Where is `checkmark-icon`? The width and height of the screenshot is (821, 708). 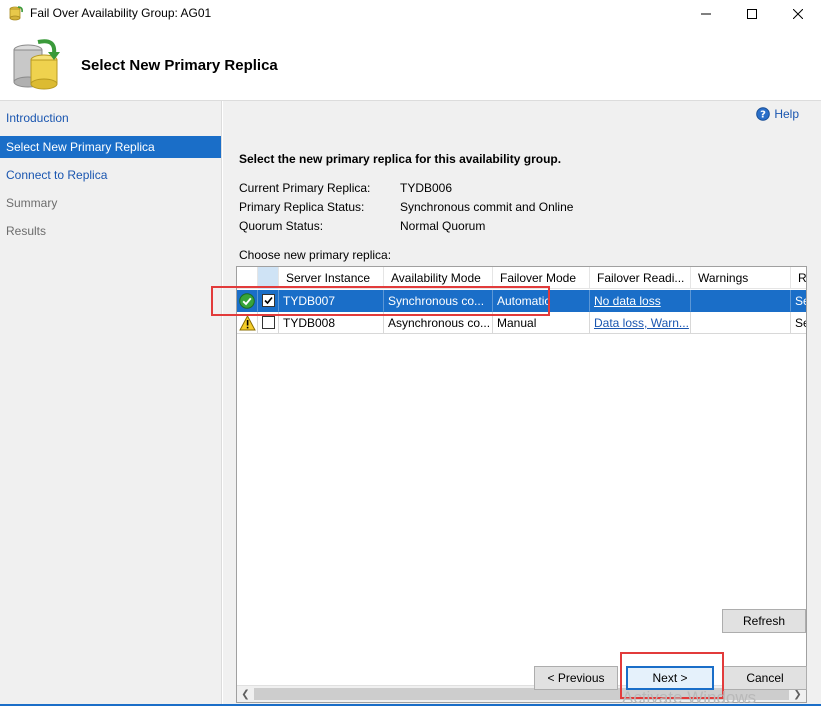 checkmark-icon is located at coordinates (268, 300).